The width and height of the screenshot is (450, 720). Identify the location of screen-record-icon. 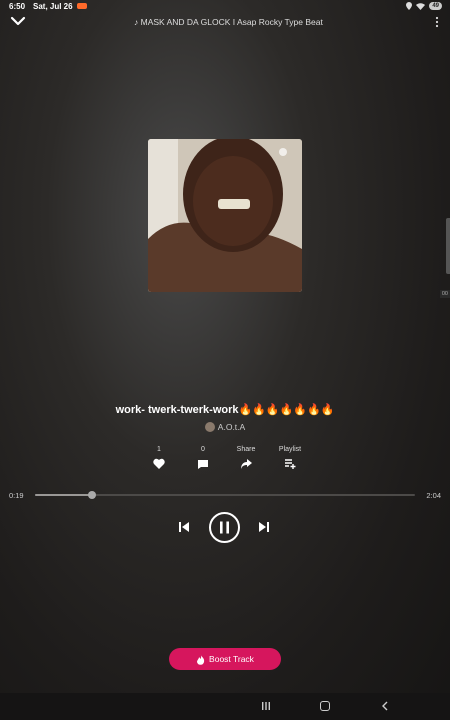
(82, 6).